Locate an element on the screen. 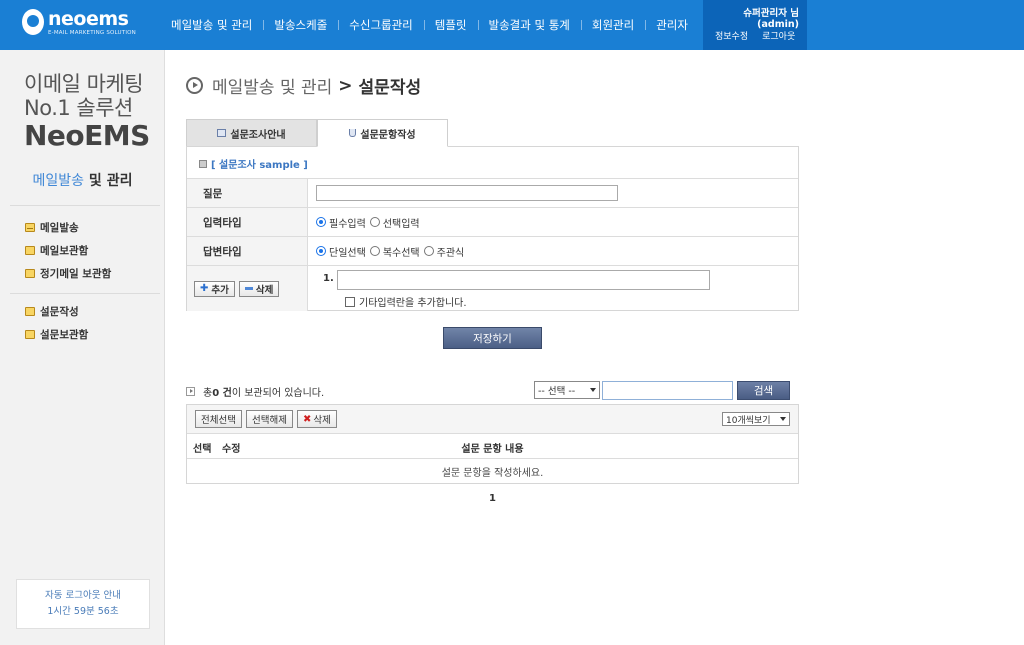 This screenshot has height=645, width=1024. answer-type-single: 단일선택 is located at coordinates (341, 251).